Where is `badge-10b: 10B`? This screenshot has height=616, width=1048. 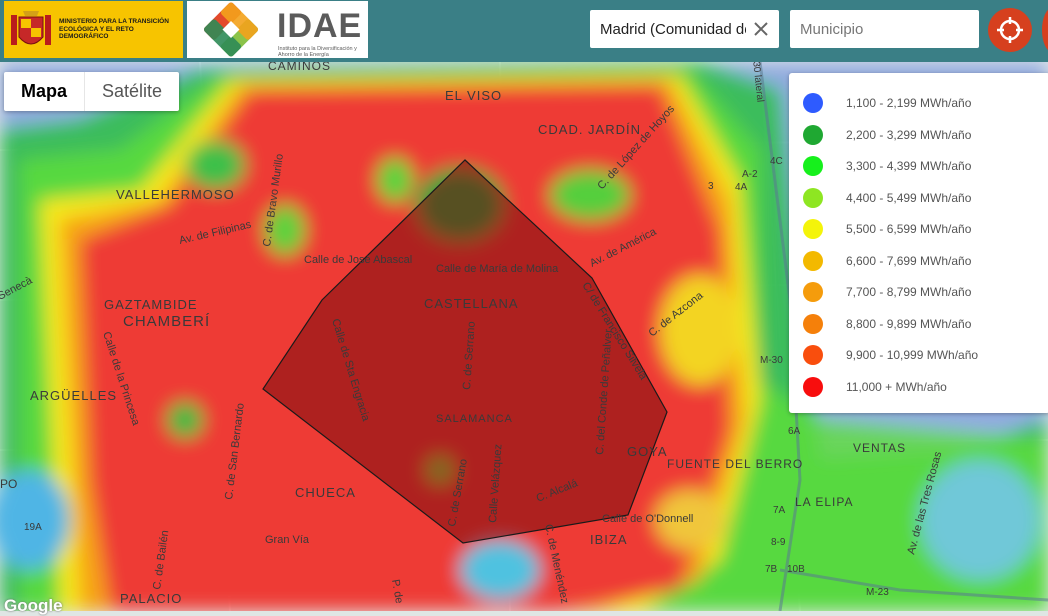 badge-10b: 10B is located at coordinates (796, 569).